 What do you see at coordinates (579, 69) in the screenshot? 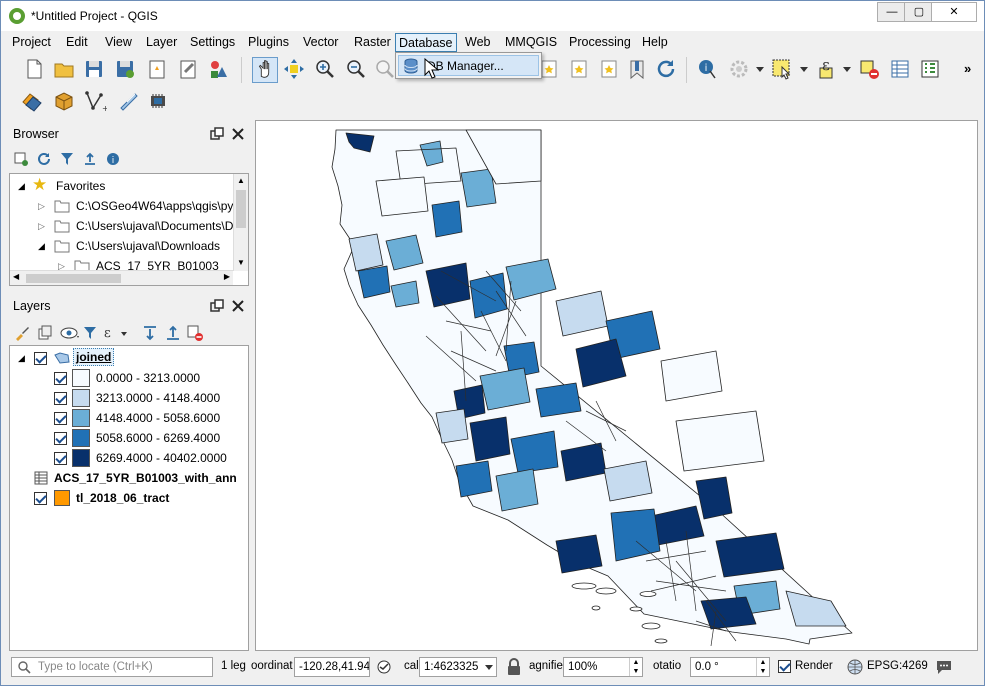
I see `show-bookmarks-icon` at bounding box center [579, 69].